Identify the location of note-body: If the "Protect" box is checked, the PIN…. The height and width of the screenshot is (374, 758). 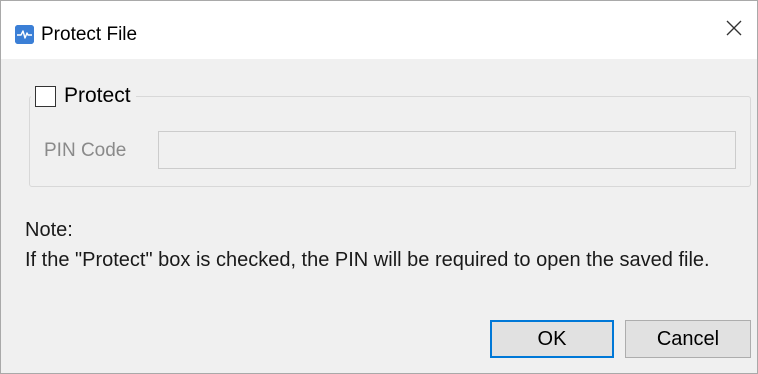
(367, 260).